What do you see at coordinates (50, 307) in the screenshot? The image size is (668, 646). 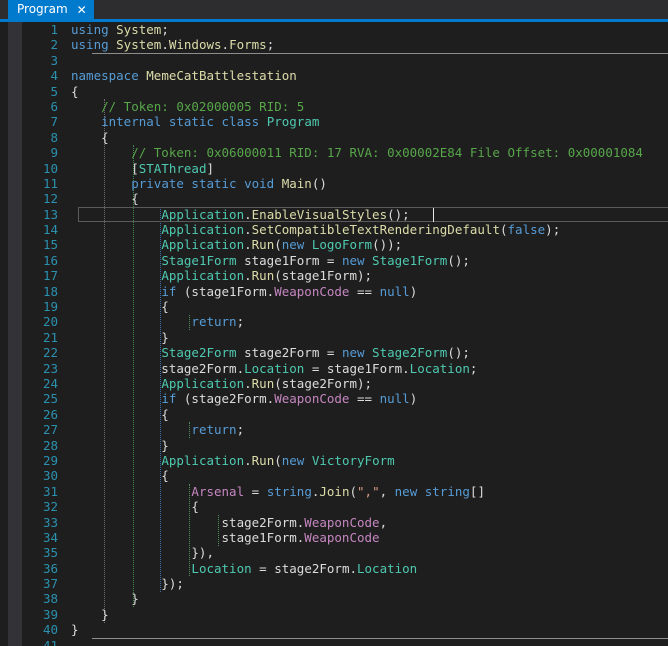 I see `line-number: 19` at bounding box center [50, 307].